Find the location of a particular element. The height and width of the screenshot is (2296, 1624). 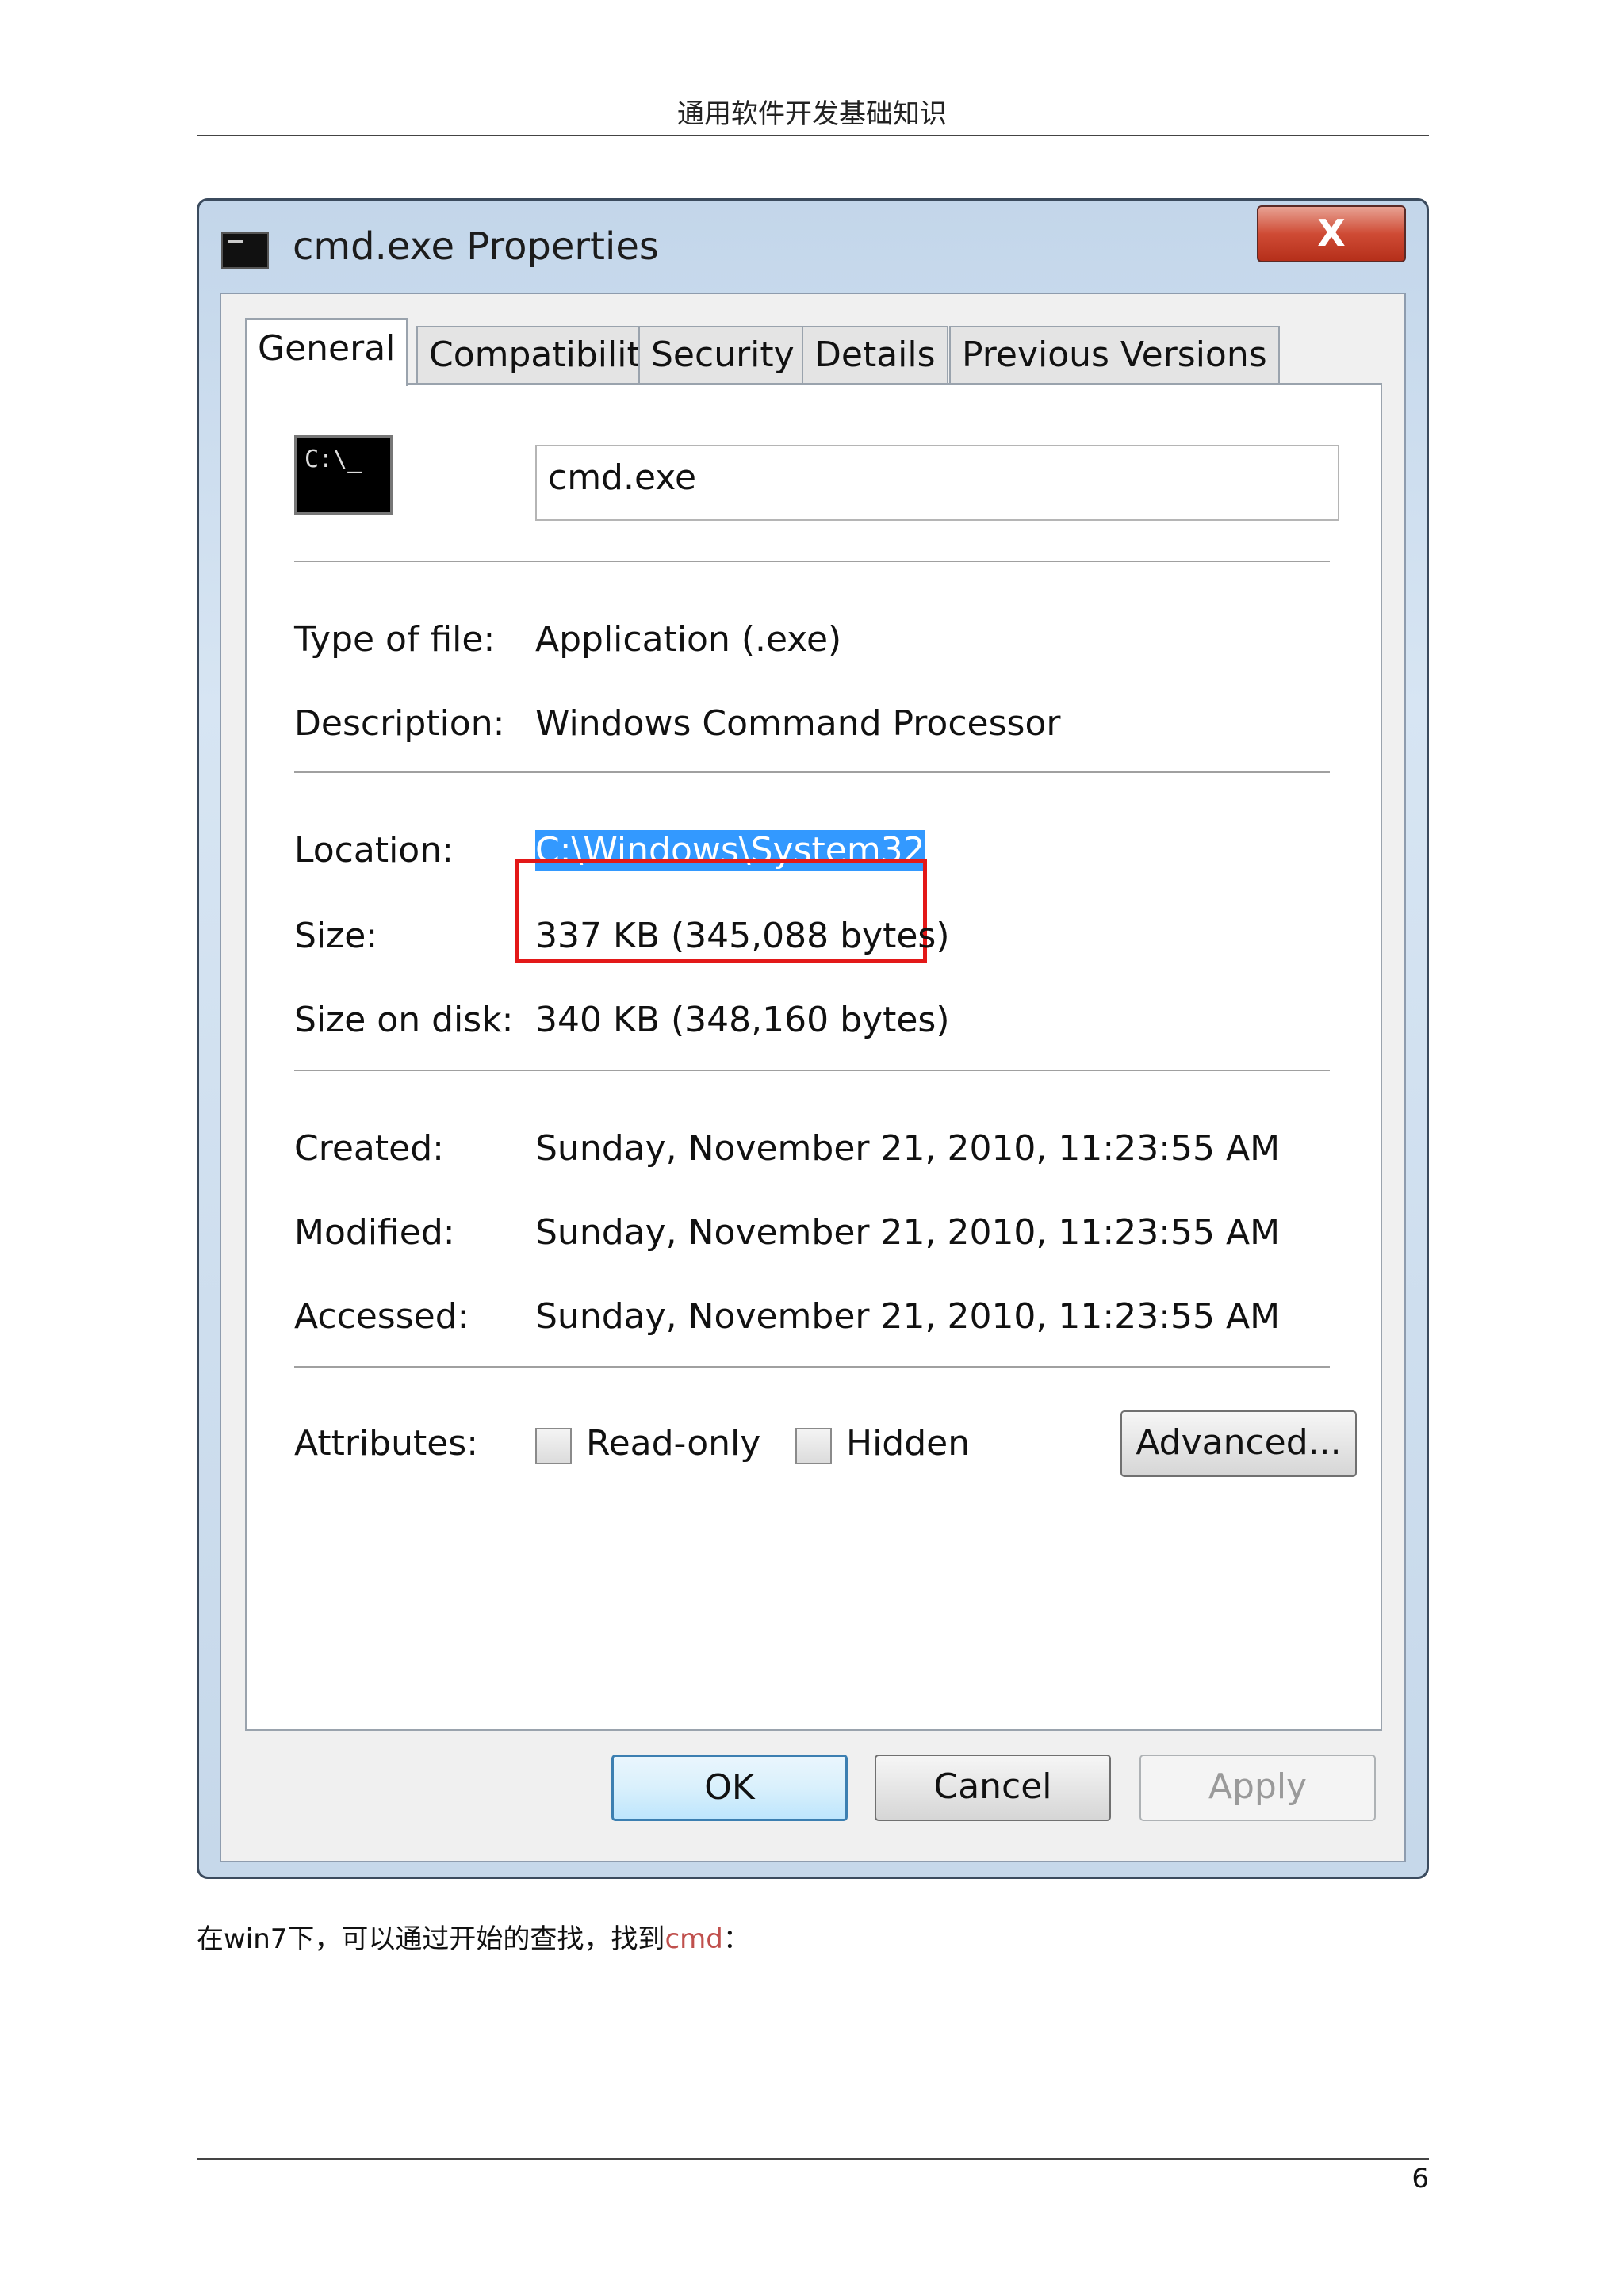

apply-button: Apply is located at coordinates (1257, 1788).